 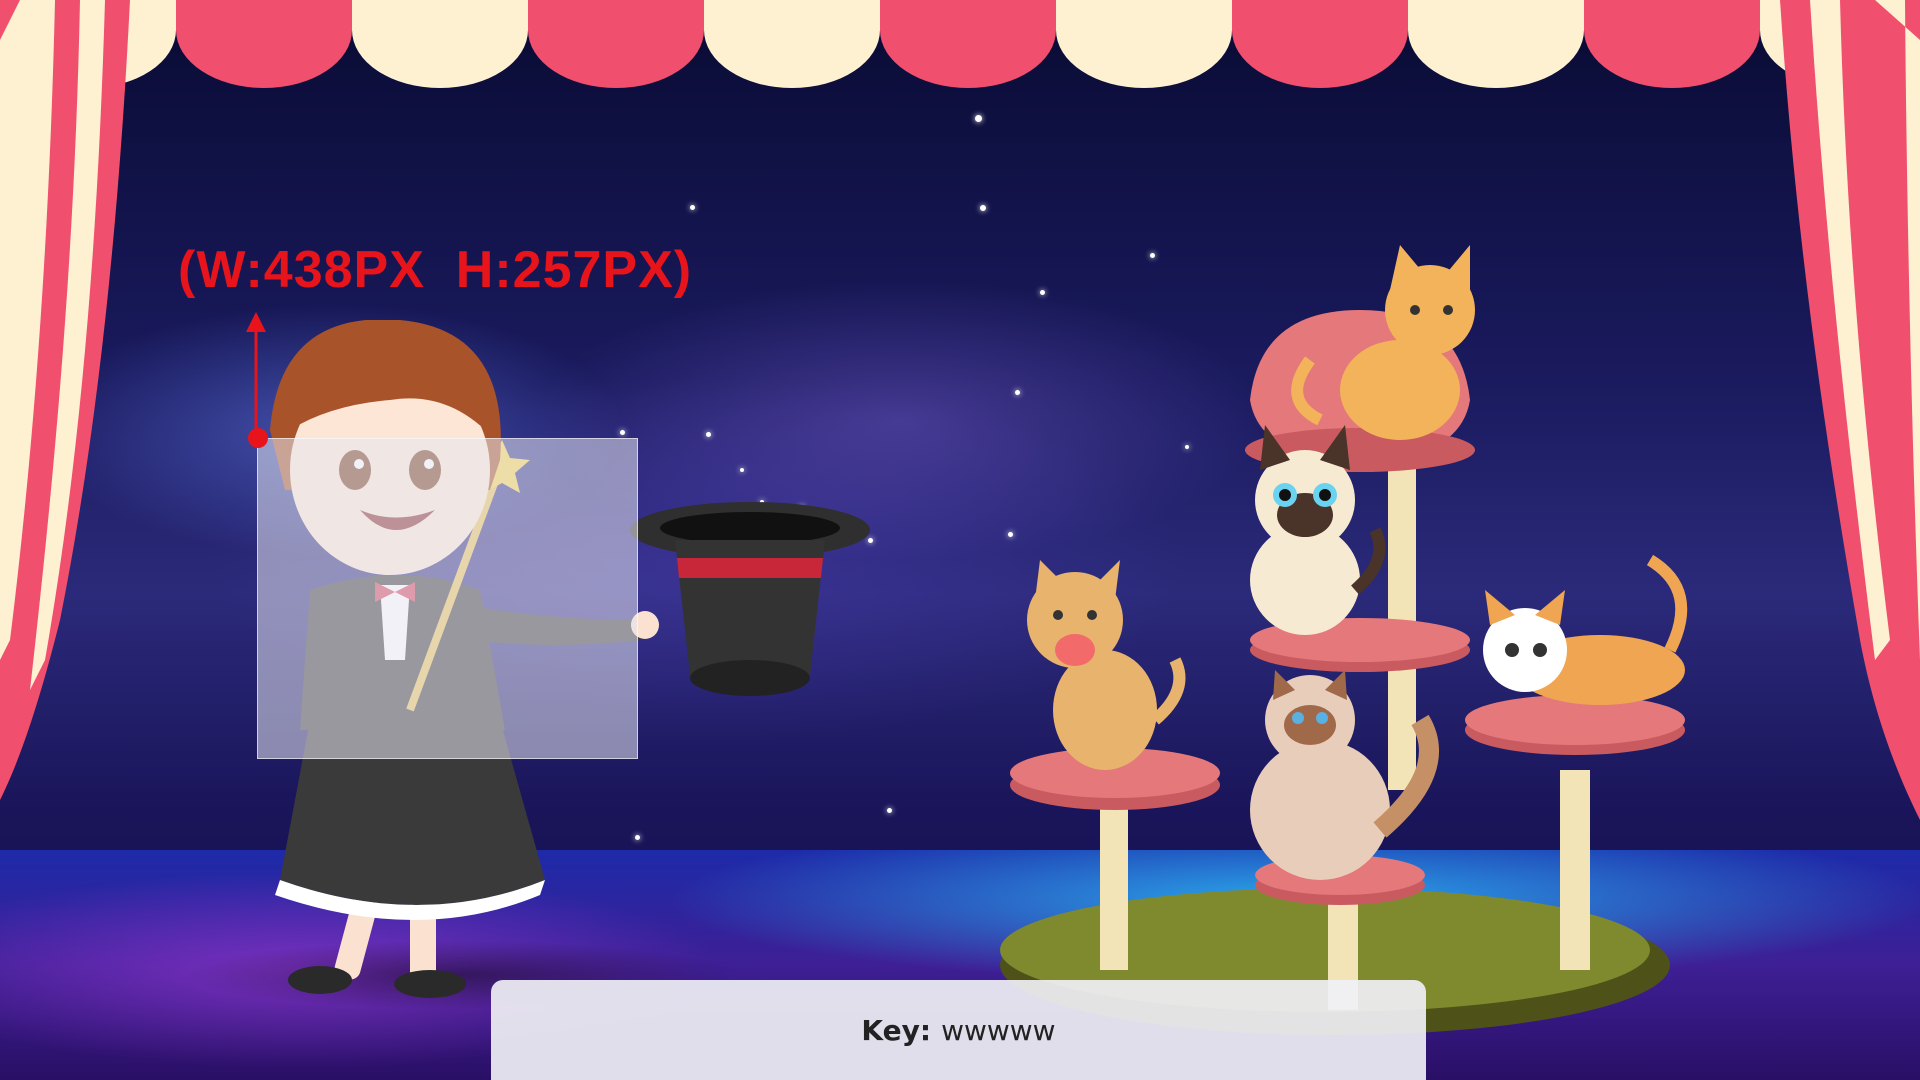 What do you see at coordinates (896, 1030) in the screenshot?
I see `key-label: Key:` at bounding box center [896, 1030].